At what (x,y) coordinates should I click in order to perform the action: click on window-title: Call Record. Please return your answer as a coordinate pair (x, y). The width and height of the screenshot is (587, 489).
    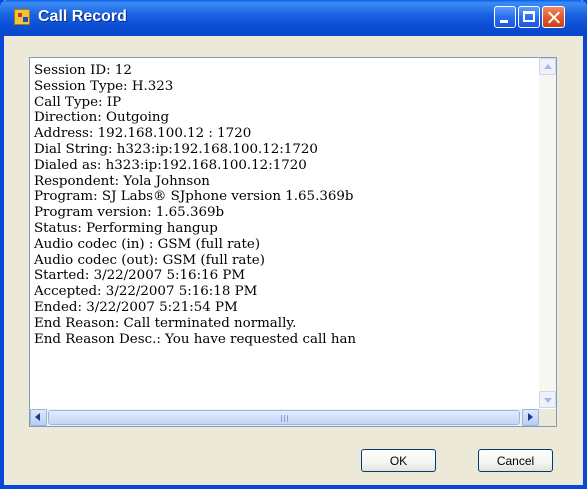
    Looking at the image, I should click on (82, 16).